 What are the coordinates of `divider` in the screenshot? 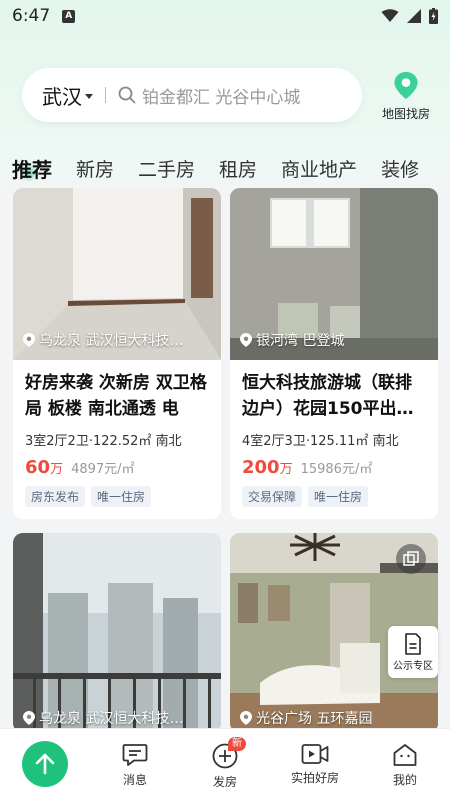 It's located at (105, 95).